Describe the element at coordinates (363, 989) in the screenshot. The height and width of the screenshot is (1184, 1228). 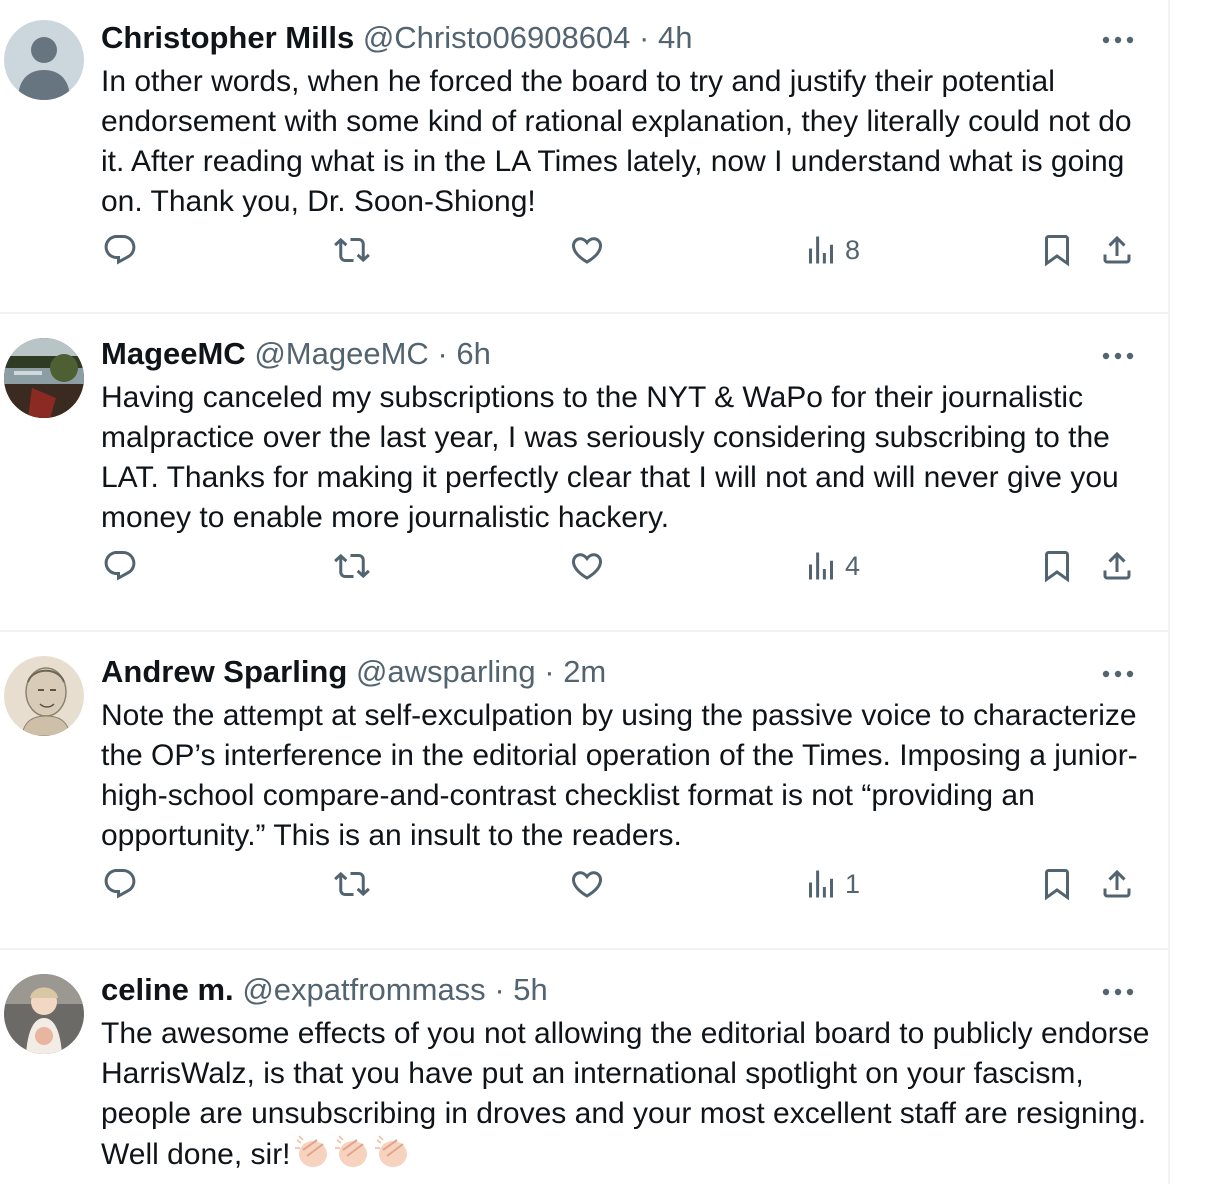
I see `handle: @expatfrommass` at that location.